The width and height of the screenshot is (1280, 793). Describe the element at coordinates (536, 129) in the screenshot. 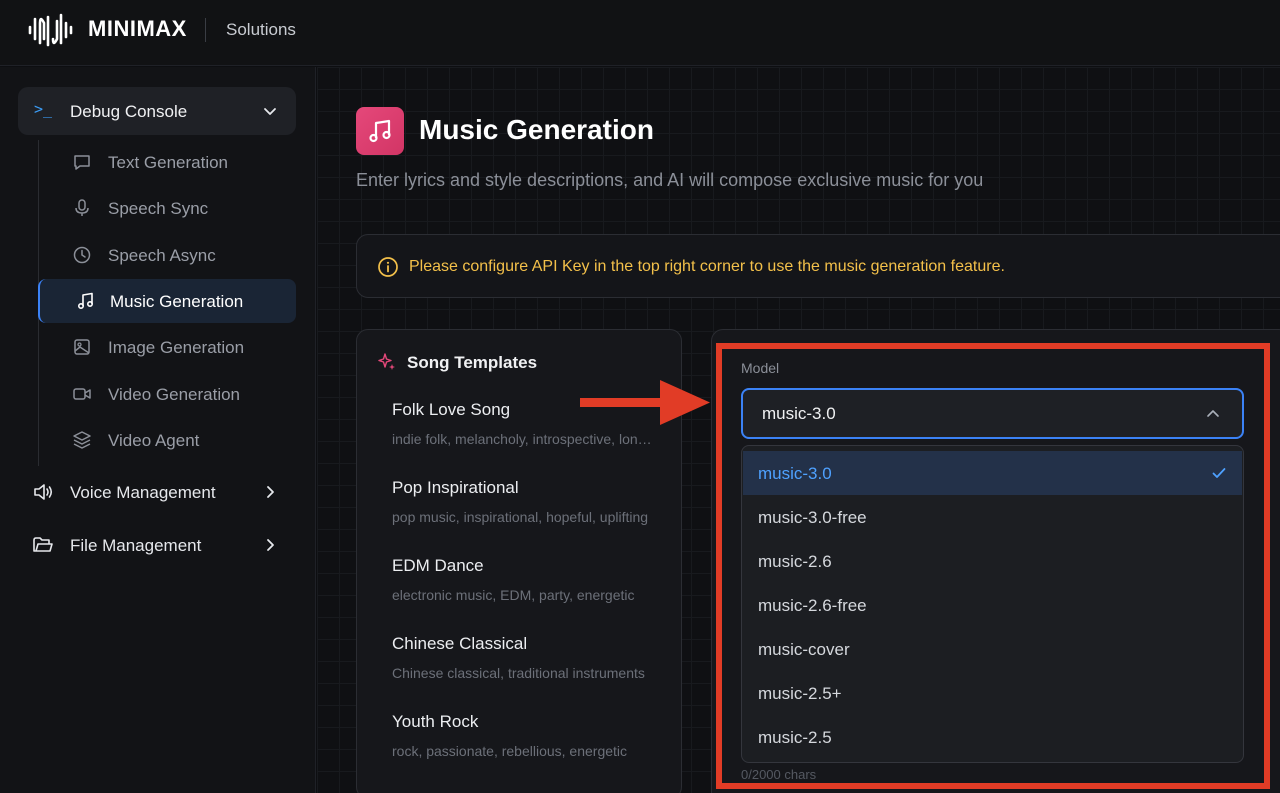

I see `page-title: Music Generation` at that location.